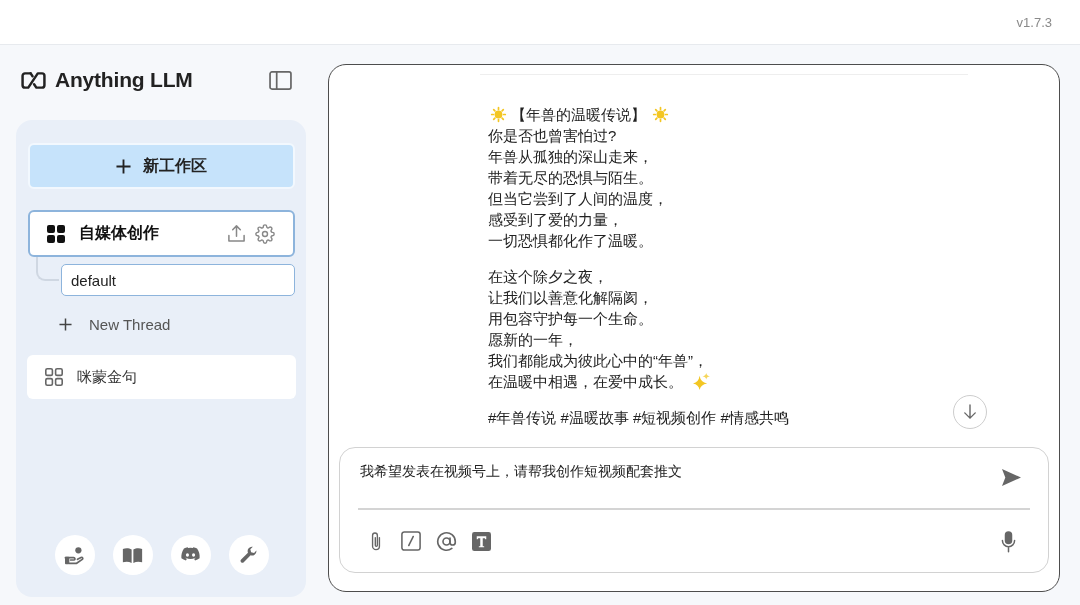  I want to click on mention-button, so click(446, 541).